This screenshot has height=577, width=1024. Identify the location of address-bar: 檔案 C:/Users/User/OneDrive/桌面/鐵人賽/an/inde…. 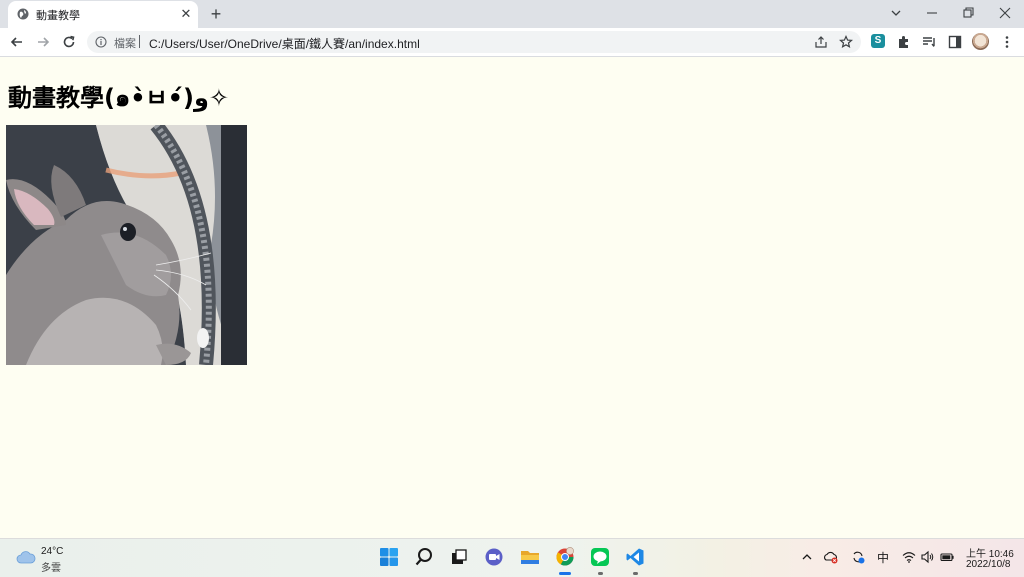
(474, 42).